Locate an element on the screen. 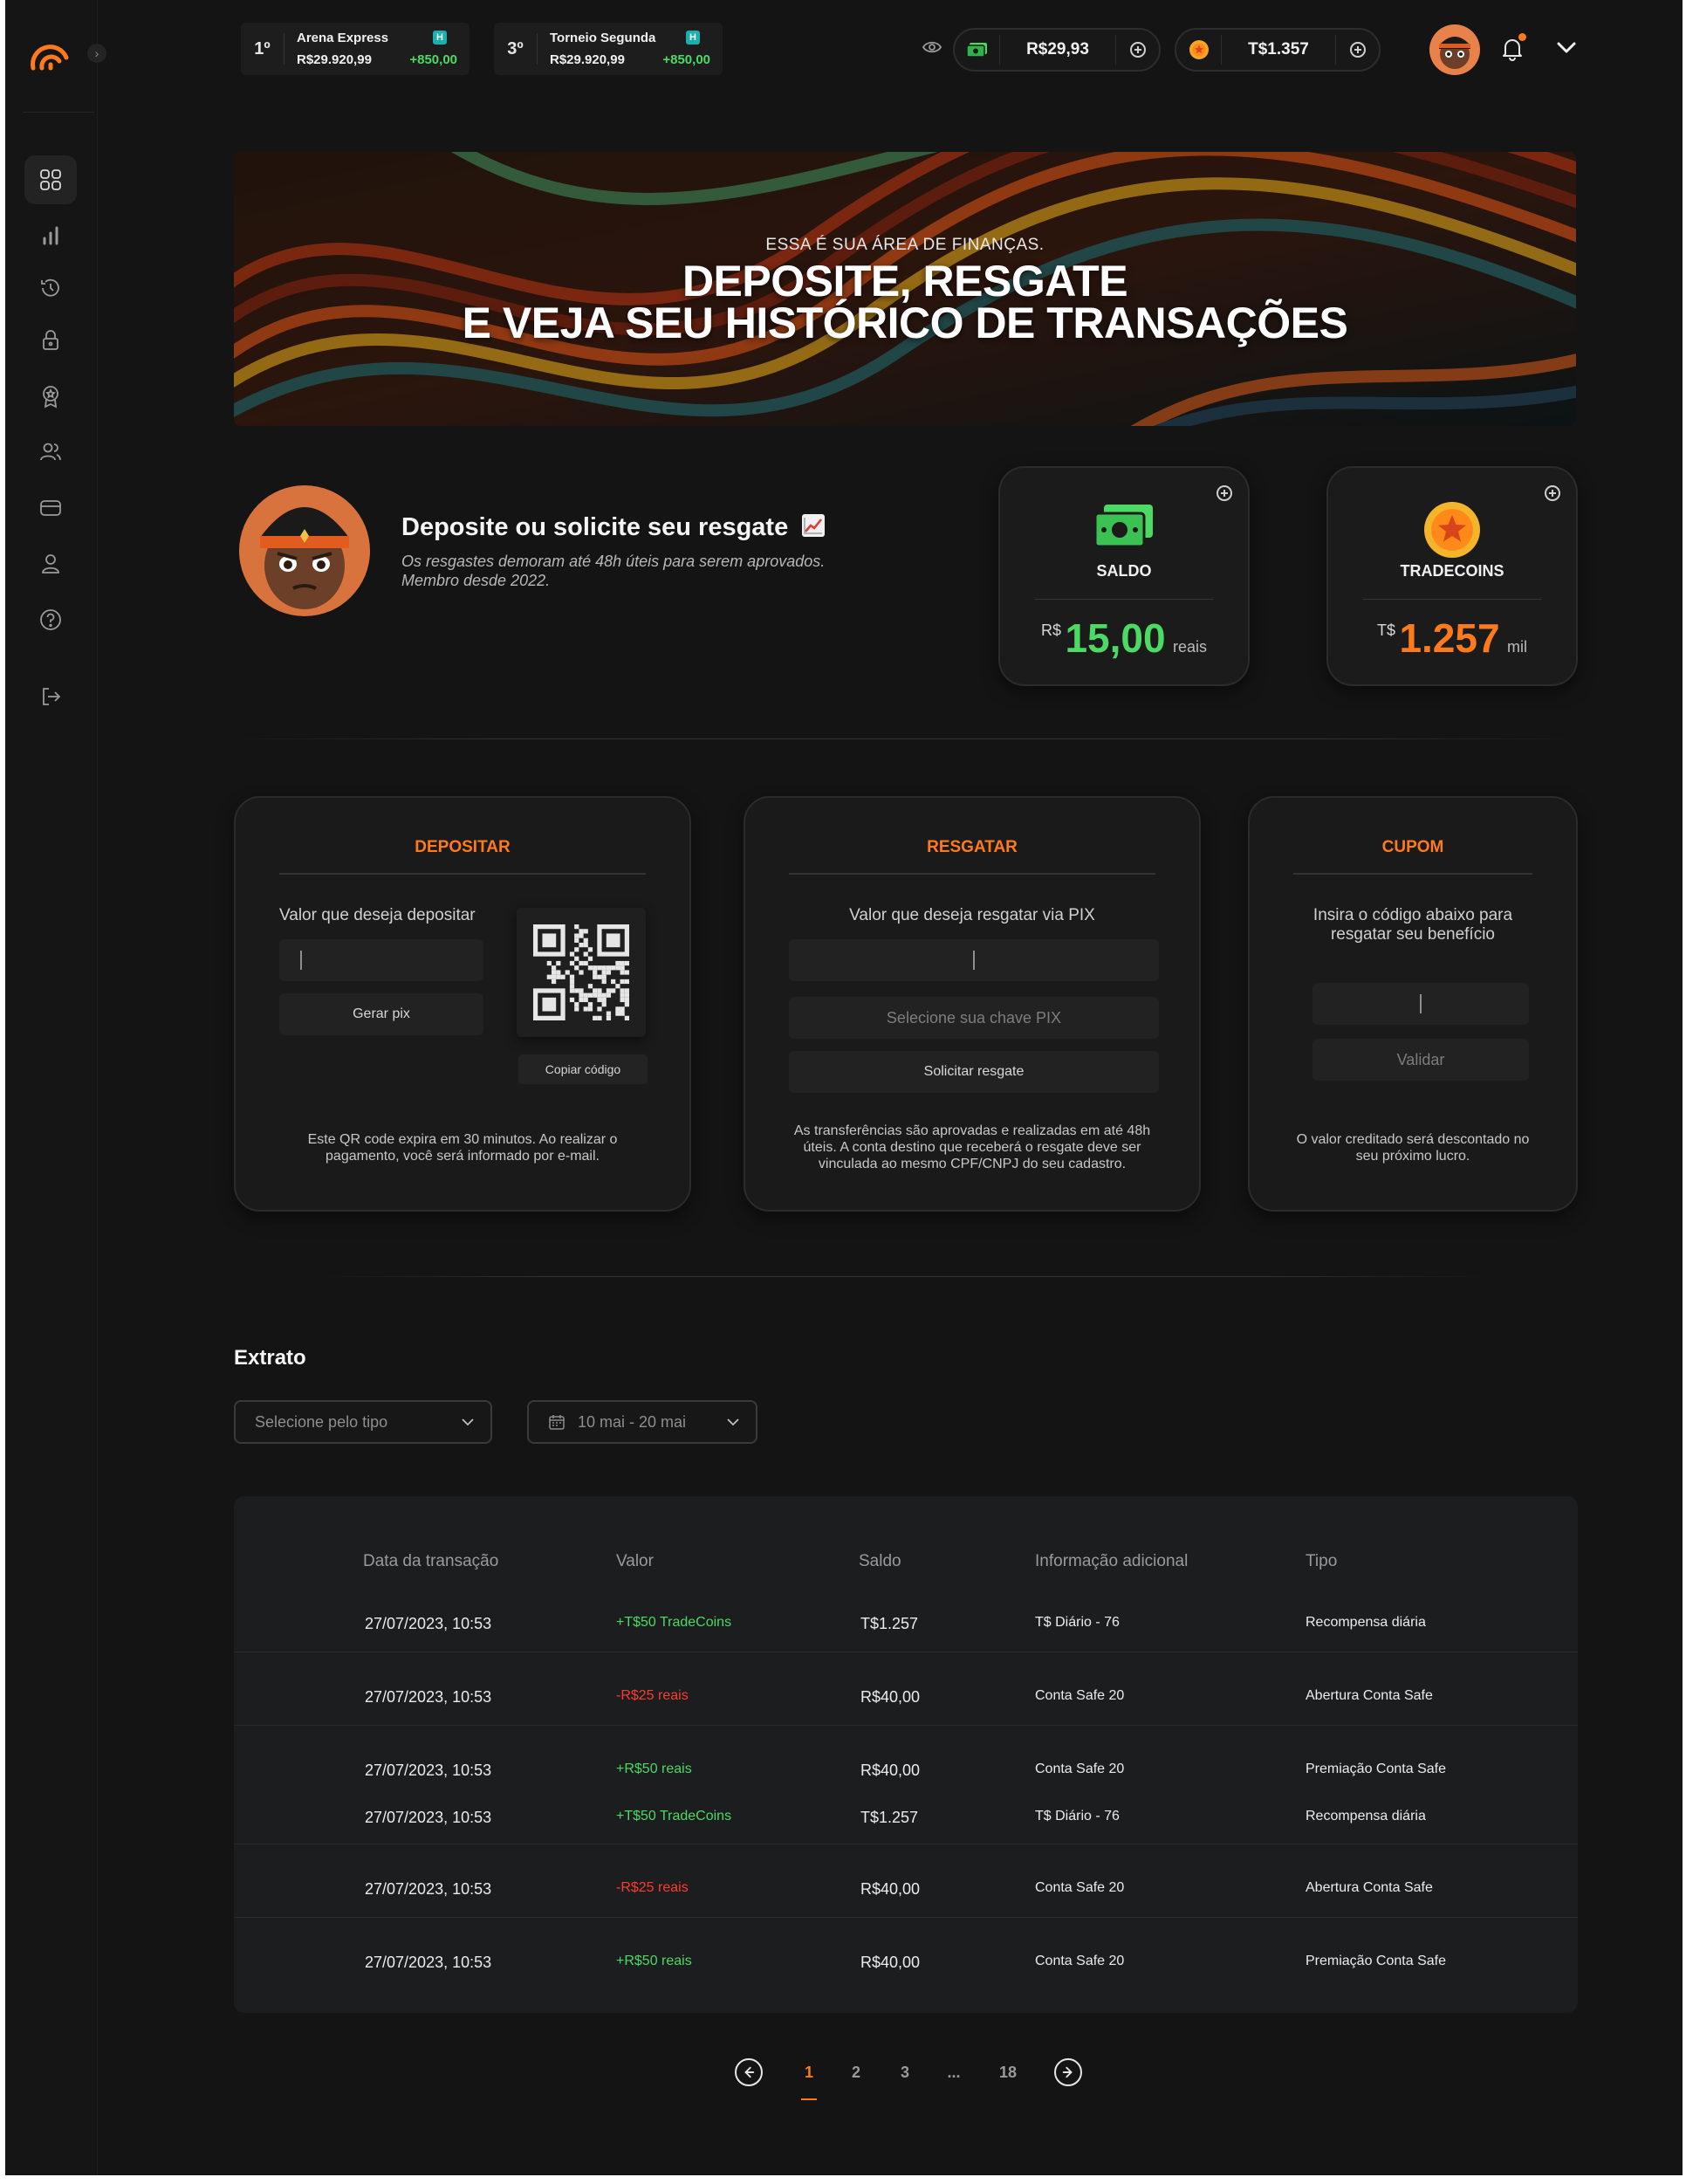  balance-tradecoins-value: T$1.357 is located at coordinates (1279, 49).